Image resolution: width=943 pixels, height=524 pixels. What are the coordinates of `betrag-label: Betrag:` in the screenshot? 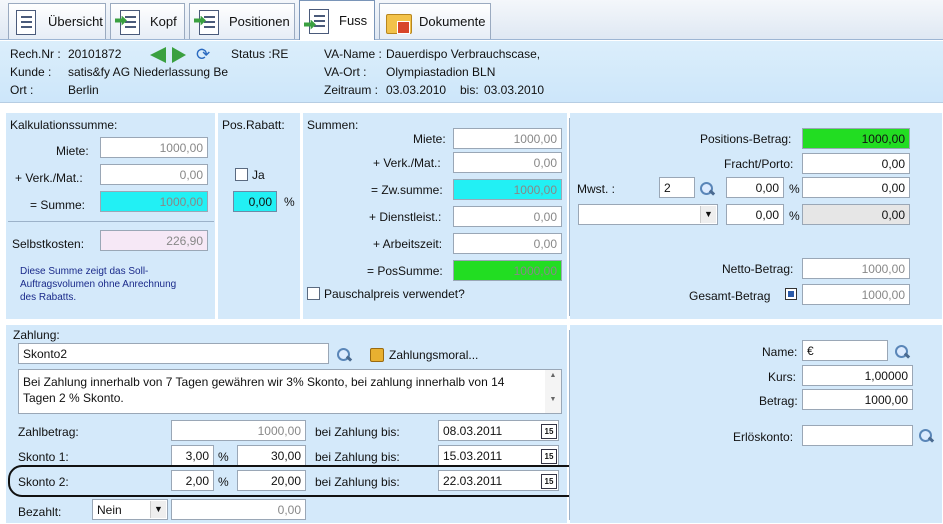 It's located at (778, 401).